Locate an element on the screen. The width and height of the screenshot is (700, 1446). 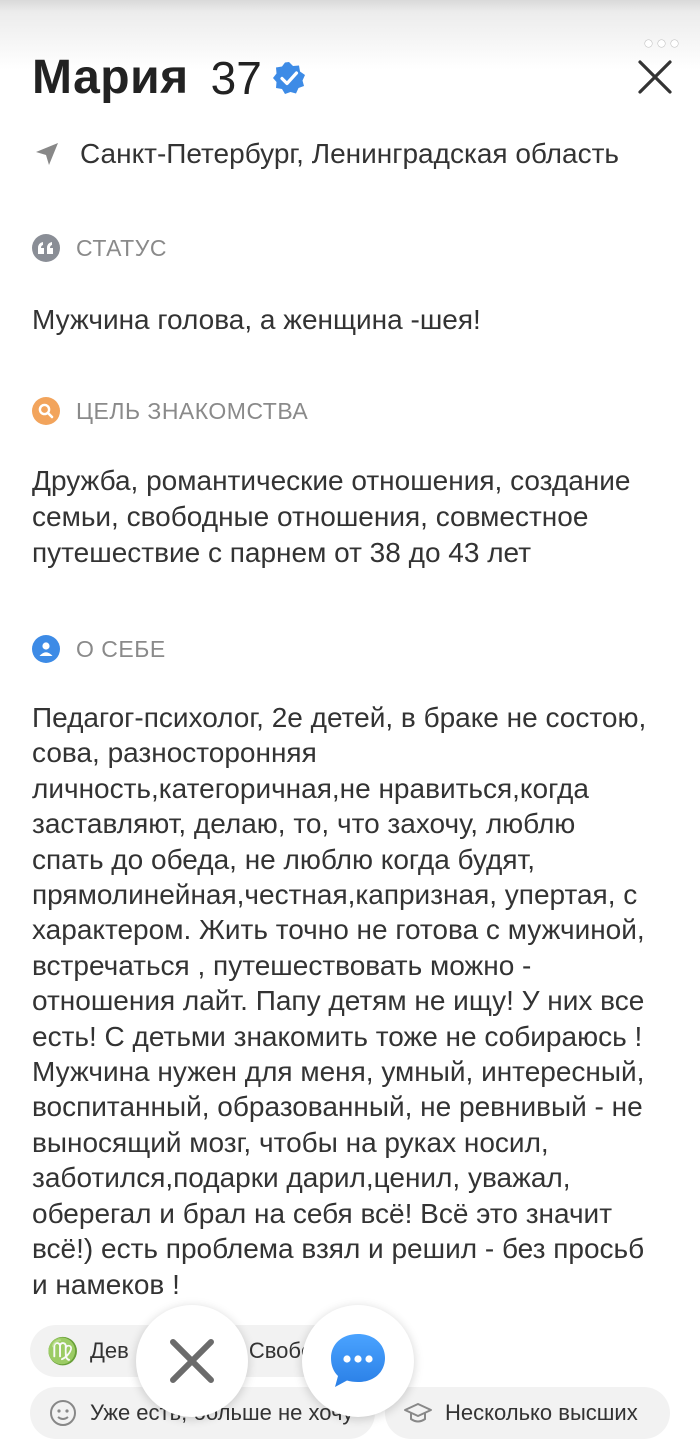
message-button is located at coordinates (358, 1361).